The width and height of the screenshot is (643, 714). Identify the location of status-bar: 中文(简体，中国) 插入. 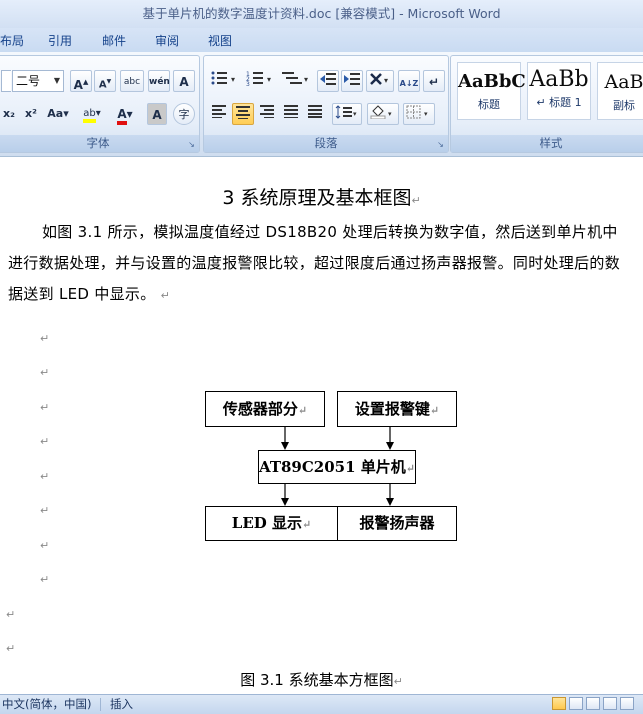
(321, 704).